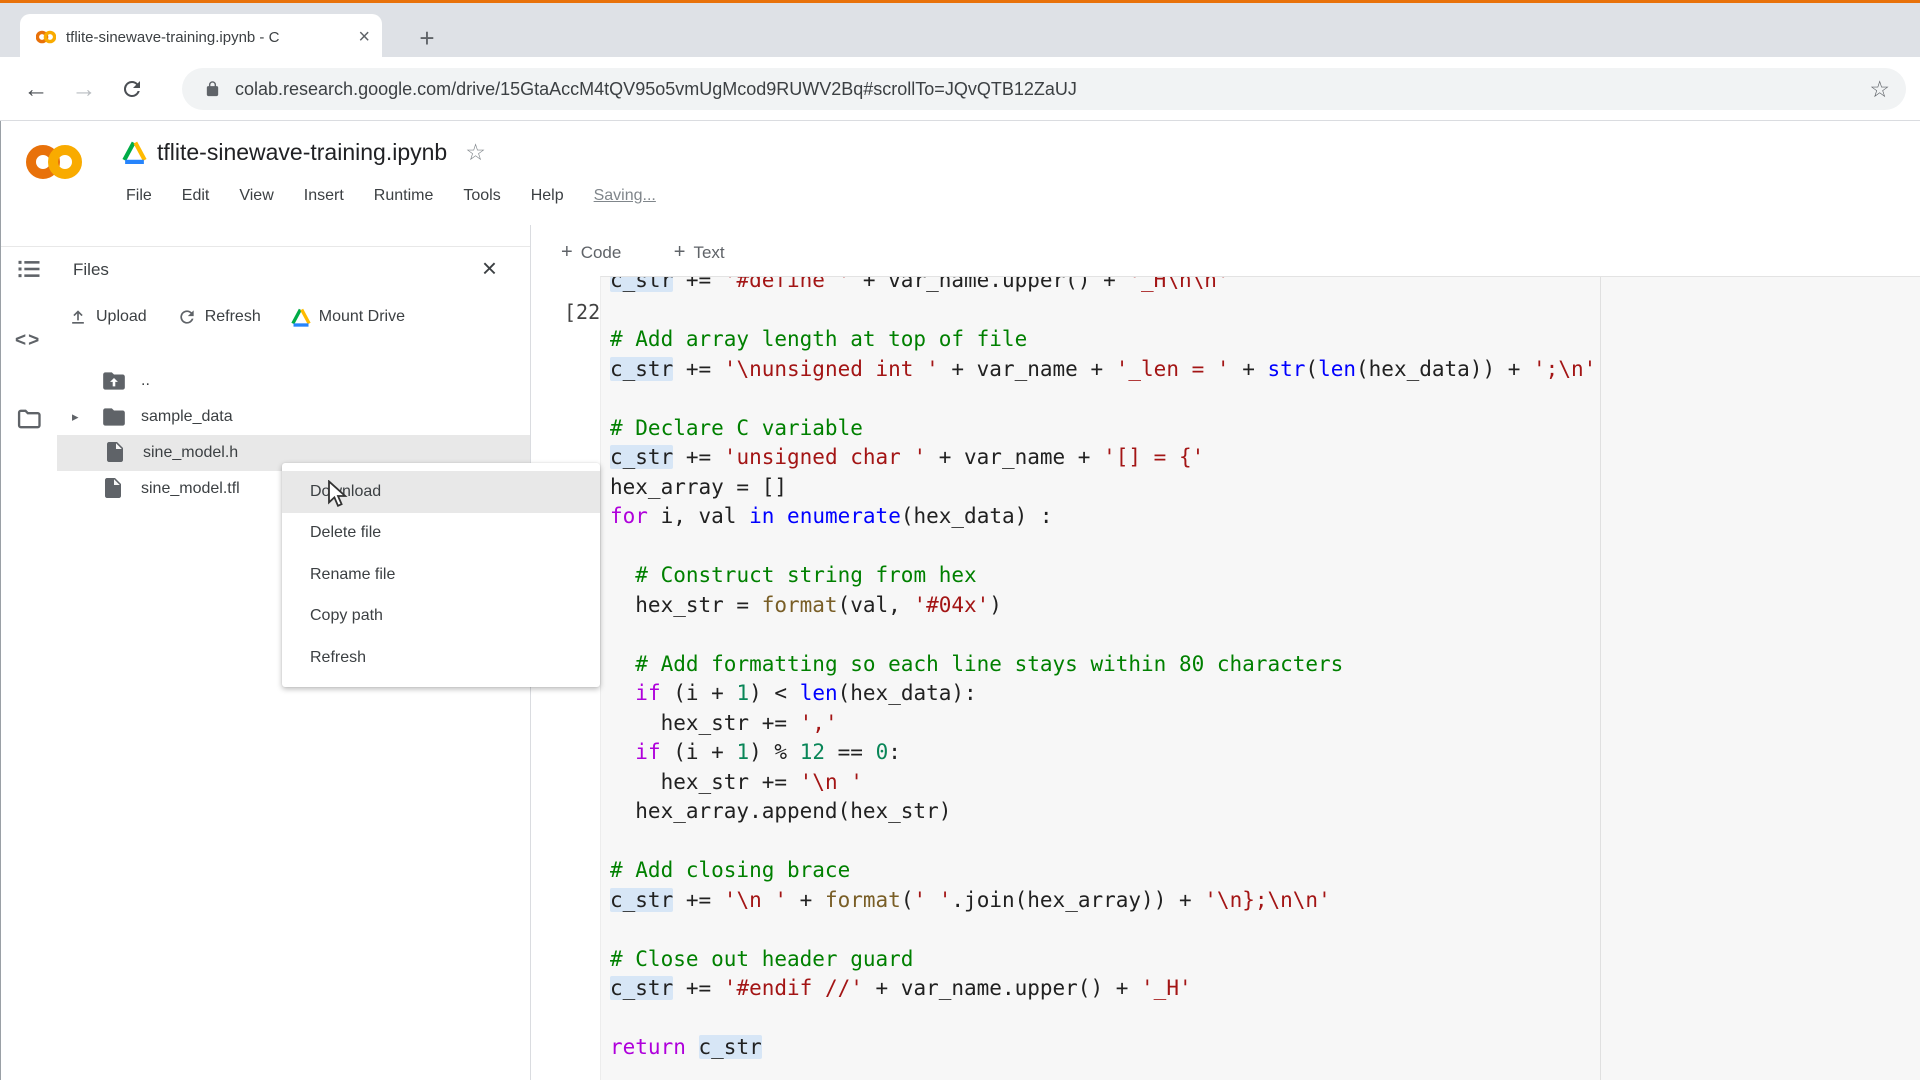 This screenshot has width=1920, height=1080. I want to click on files-rail-icon, so click(29, 419).